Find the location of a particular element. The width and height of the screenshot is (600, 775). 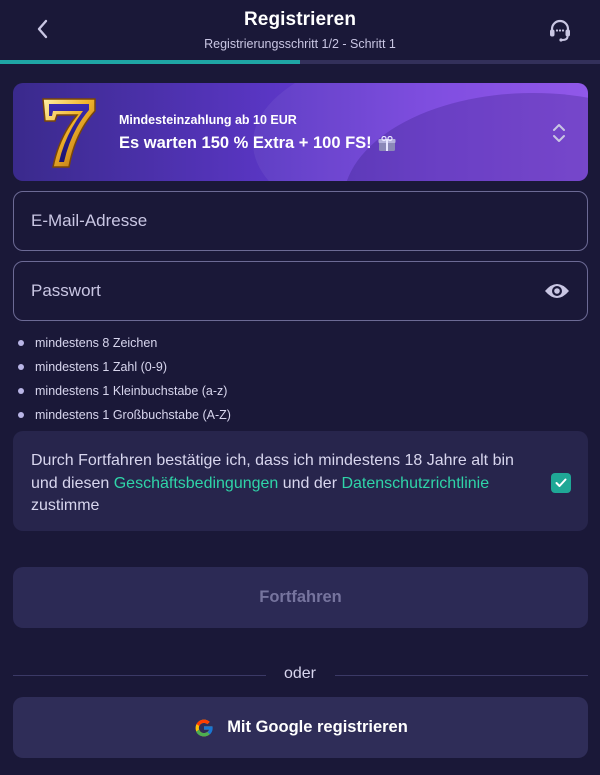

google-register-button: Mit Google registrieren is located at coordinates (300, 727).